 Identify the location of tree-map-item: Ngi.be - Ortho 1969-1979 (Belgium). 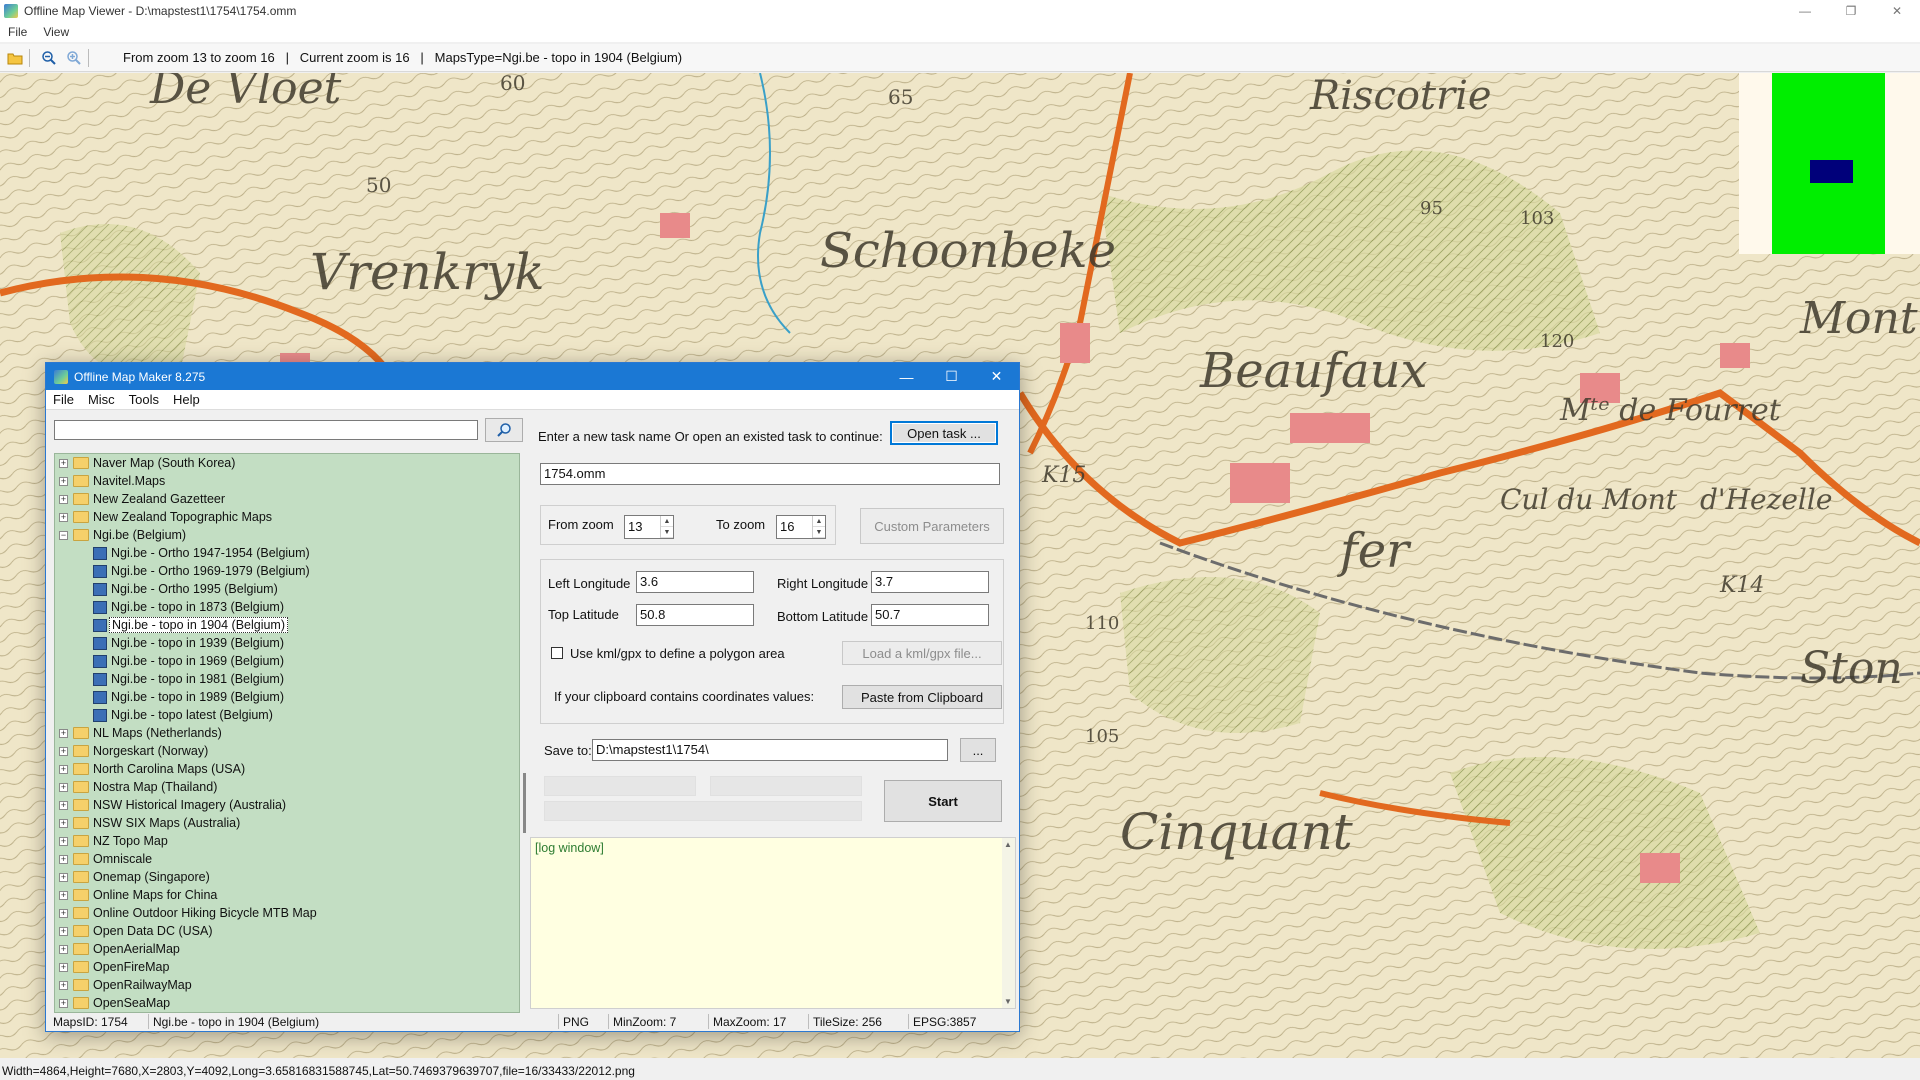
(287, 571).